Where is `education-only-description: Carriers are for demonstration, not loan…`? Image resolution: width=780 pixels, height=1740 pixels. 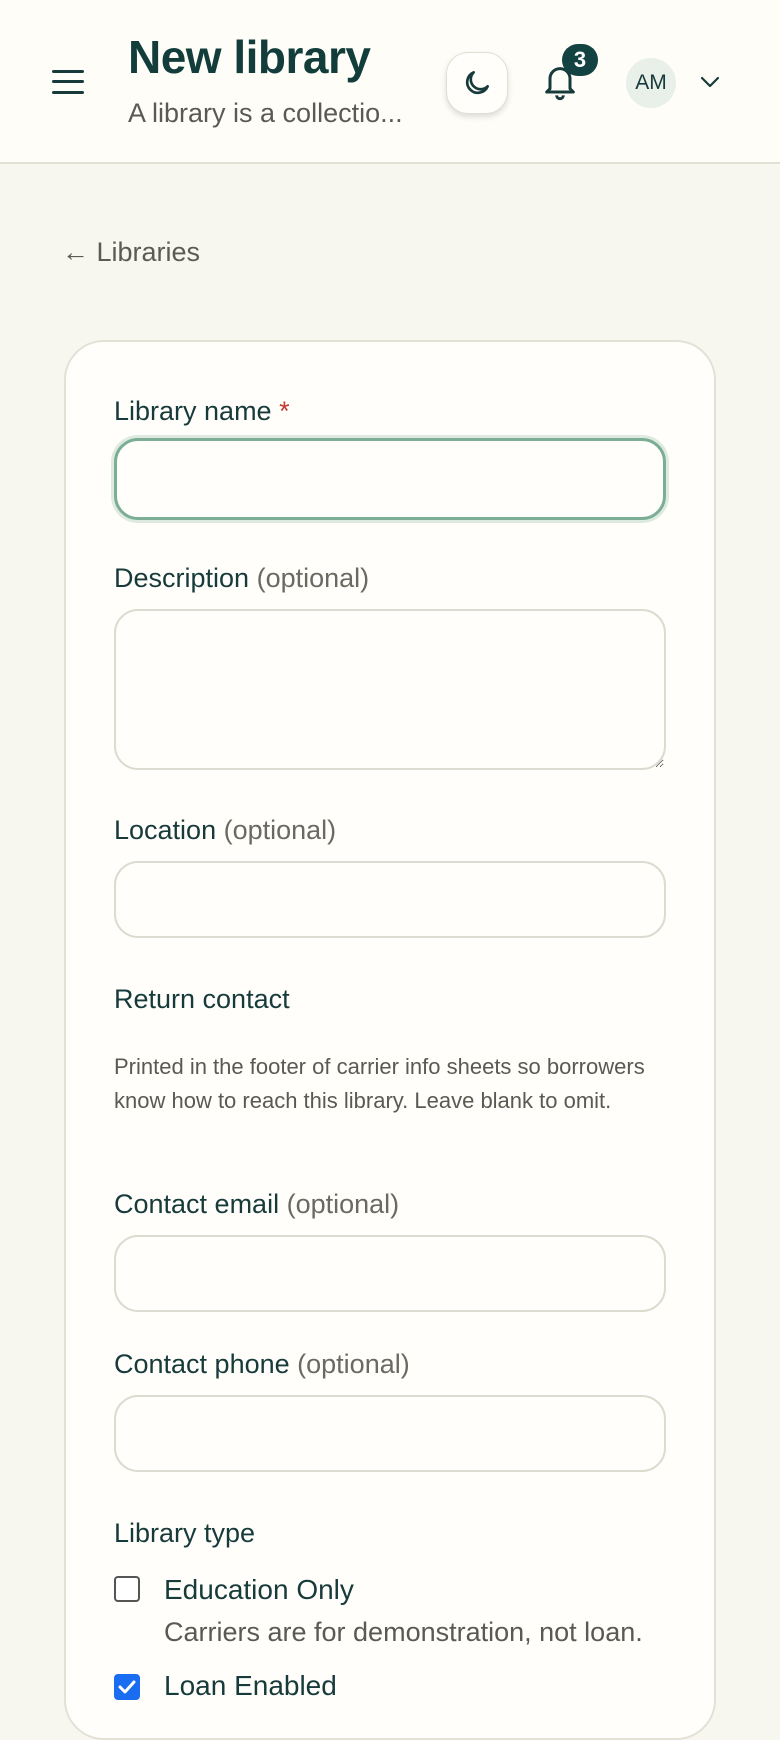
education-only-description: Carriers are for demonstration, not loan… is located at coordinates (403, 1632).